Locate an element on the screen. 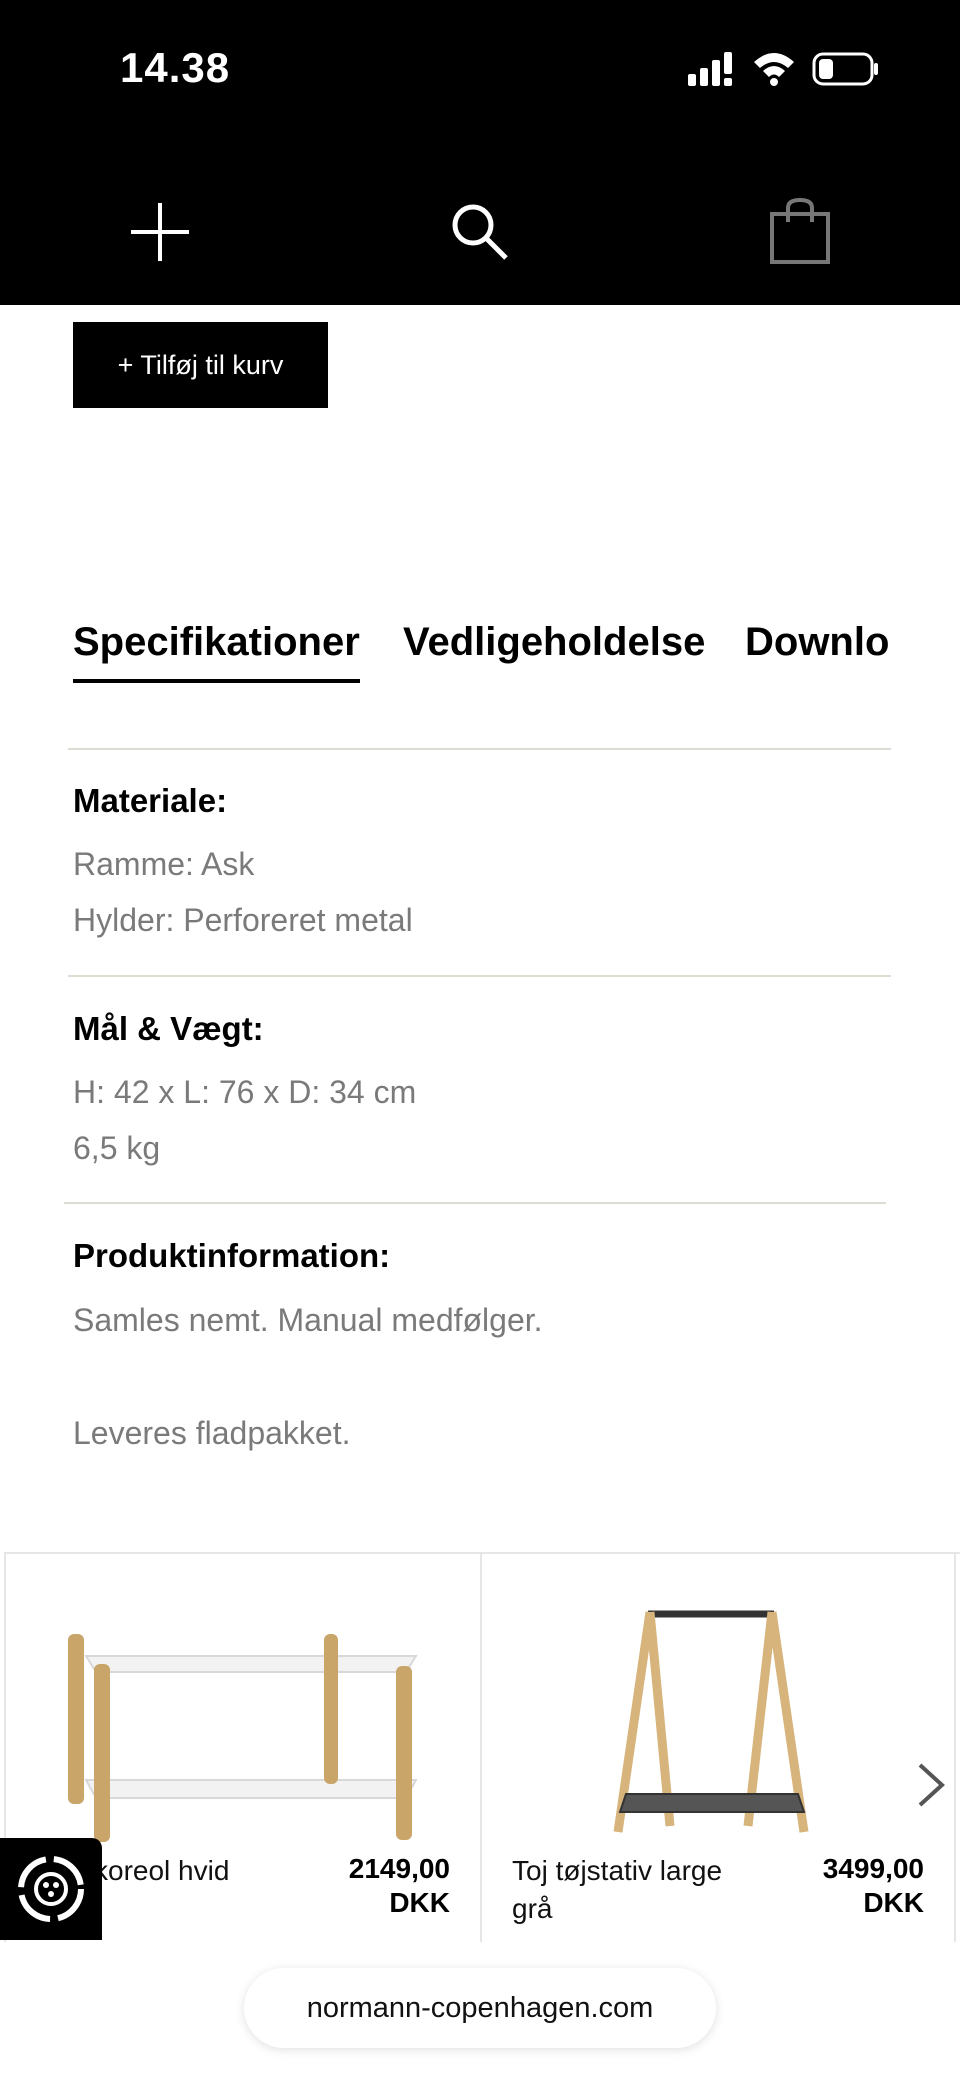  product-info-line-delivery: Leveres fladpakket. is located at coordinates (212, 1433).